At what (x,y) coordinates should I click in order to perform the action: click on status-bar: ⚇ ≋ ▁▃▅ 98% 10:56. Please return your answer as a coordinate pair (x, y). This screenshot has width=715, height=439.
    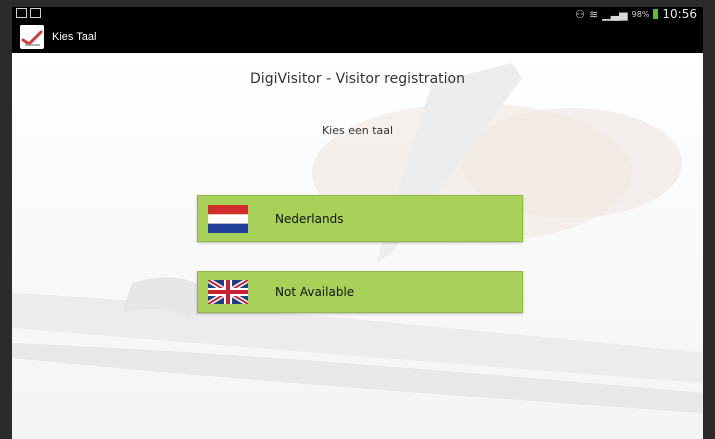
    Looking at the image, I should click on (357, 14).